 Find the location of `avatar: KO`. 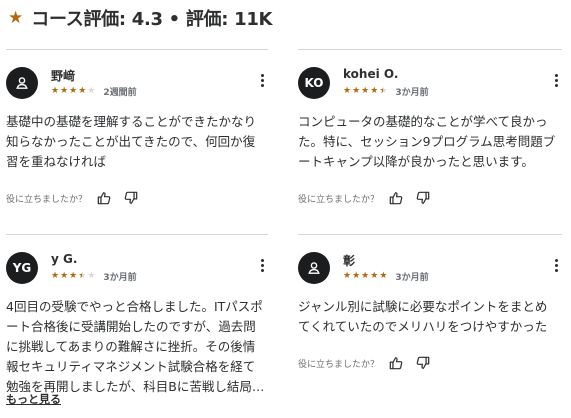

avatar: KO is located at coordinates (314, 83).